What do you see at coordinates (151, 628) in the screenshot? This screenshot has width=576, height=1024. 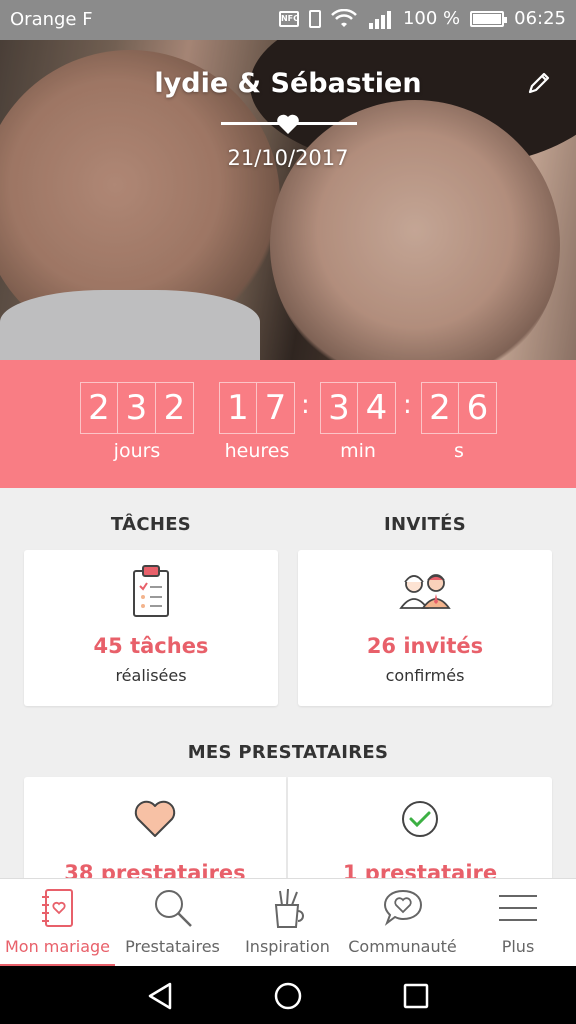 I see `tasks-card: 45 tâches réalisées` at bounding box center [151, 628].